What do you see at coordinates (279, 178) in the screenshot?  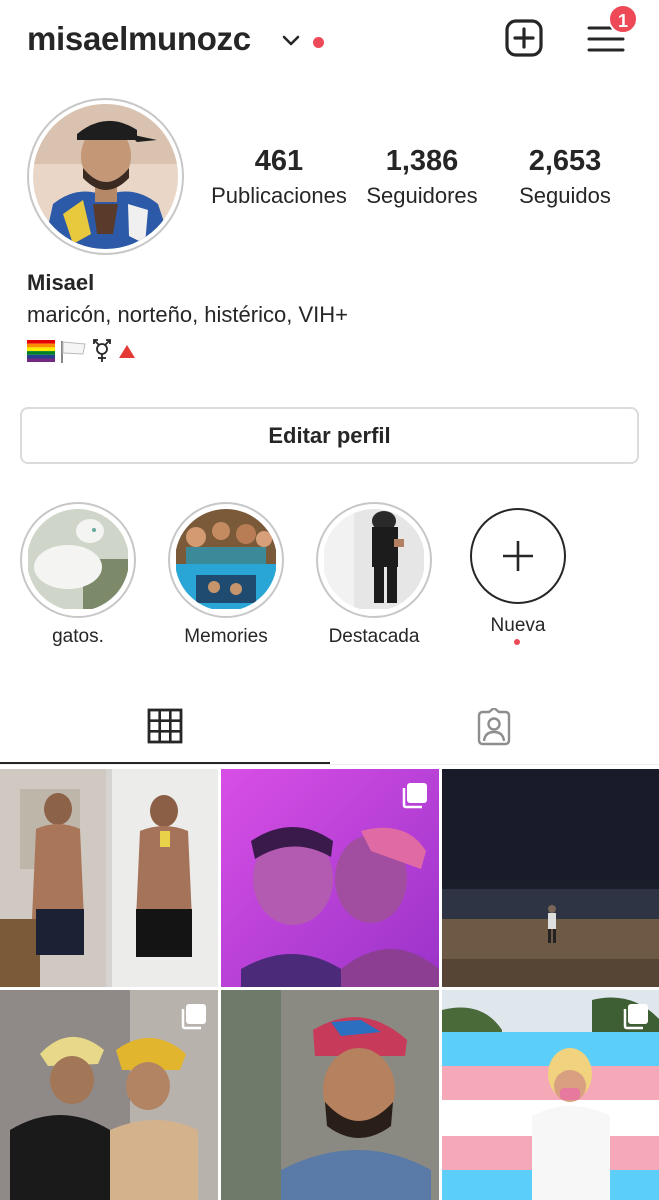 I see `stat-posts: 461 Publicaciones` at bounding box center [279, 178].